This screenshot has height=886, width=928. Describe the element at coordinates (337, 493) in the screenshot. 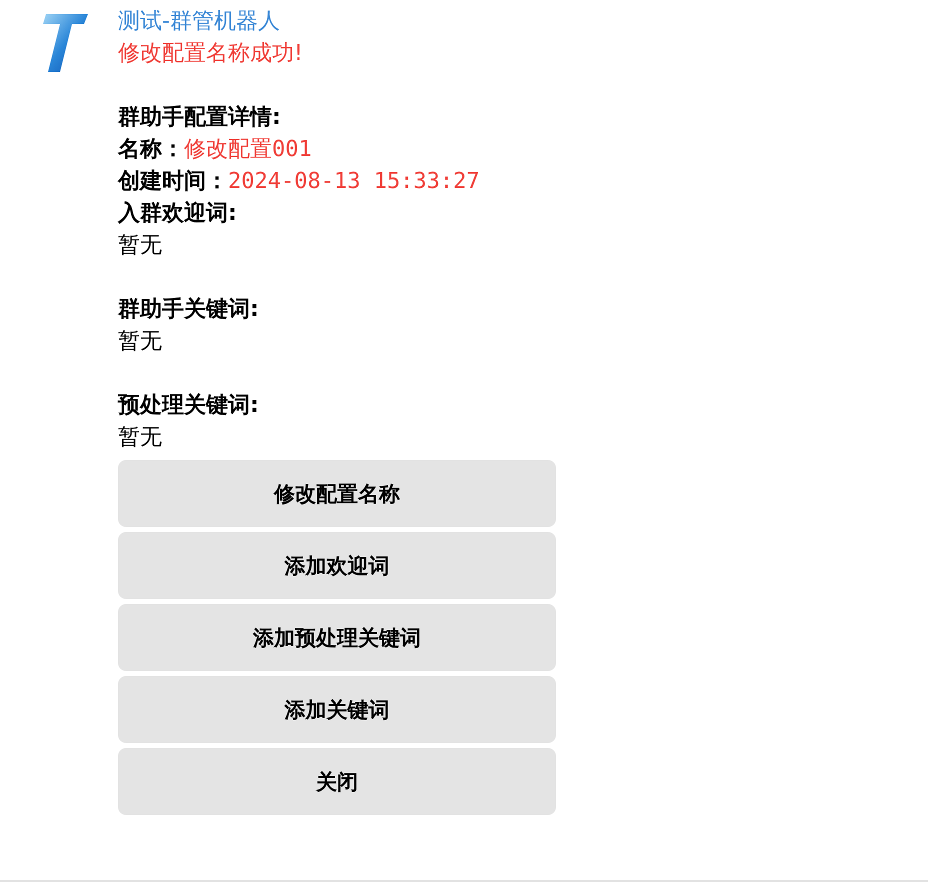

I see `keyboard-button: 修改配置名称` at that location.